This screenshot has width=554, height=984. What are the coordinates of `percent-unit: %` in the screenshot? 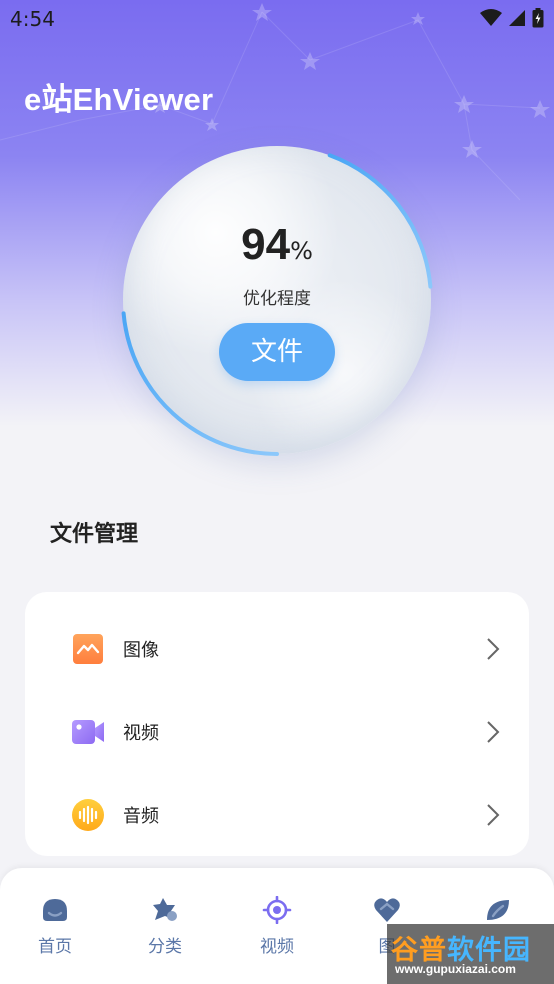 It's located at (301, 251).